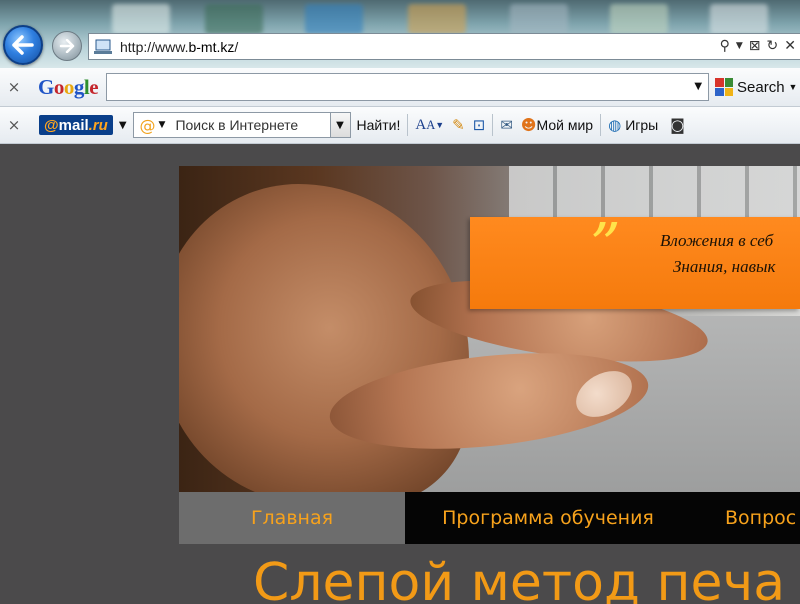  I want to click on main-nav: Главная Программа обучения Вопрос, so click(489, 518).